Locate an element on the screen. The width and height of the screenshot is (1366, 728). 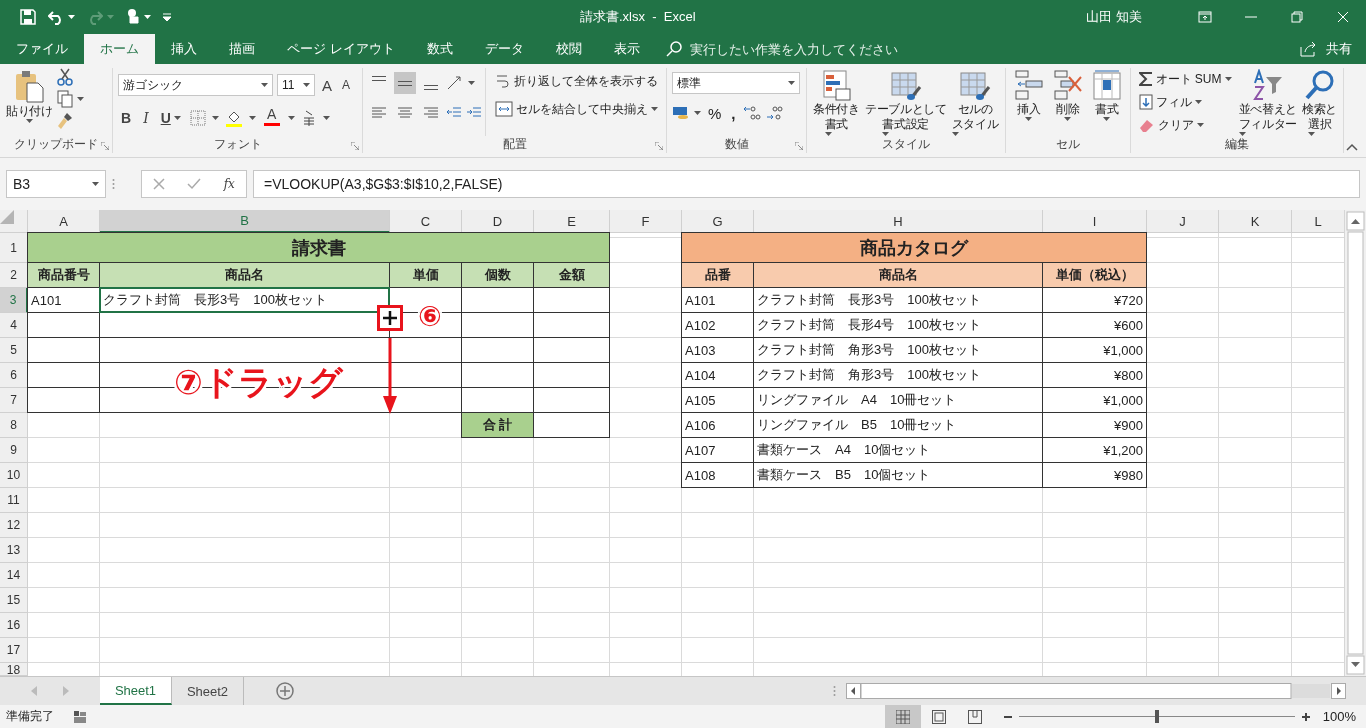
fill-button: フィル is located at coordinates (1185, 102).